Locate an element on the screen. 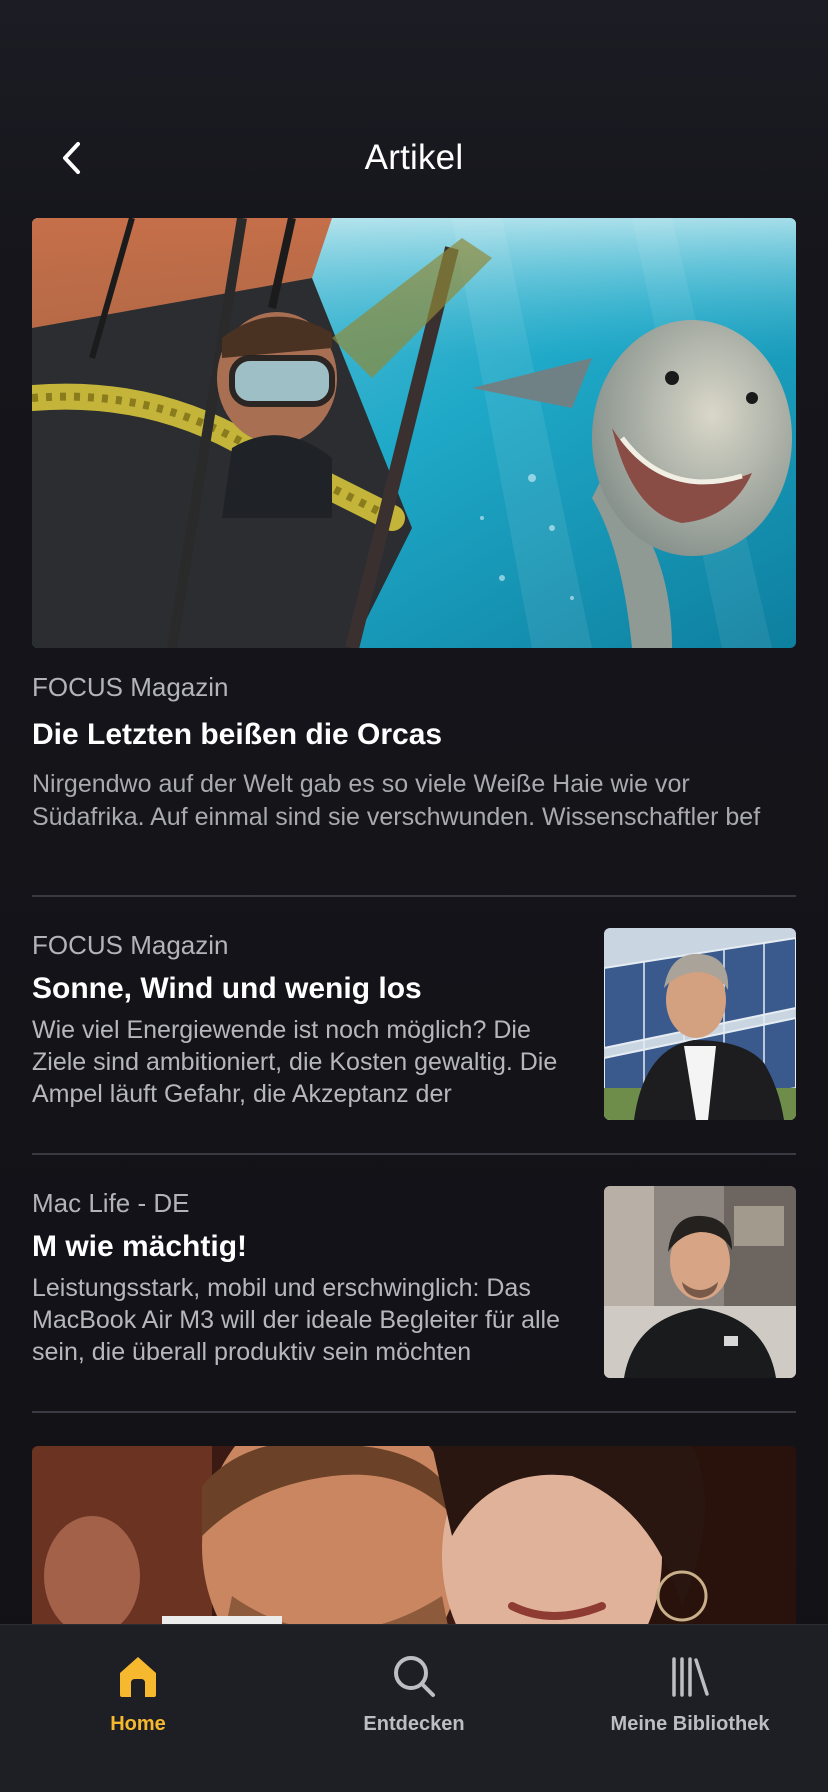  tab-discover: Entdecken is located at coordinates (414, 1693).